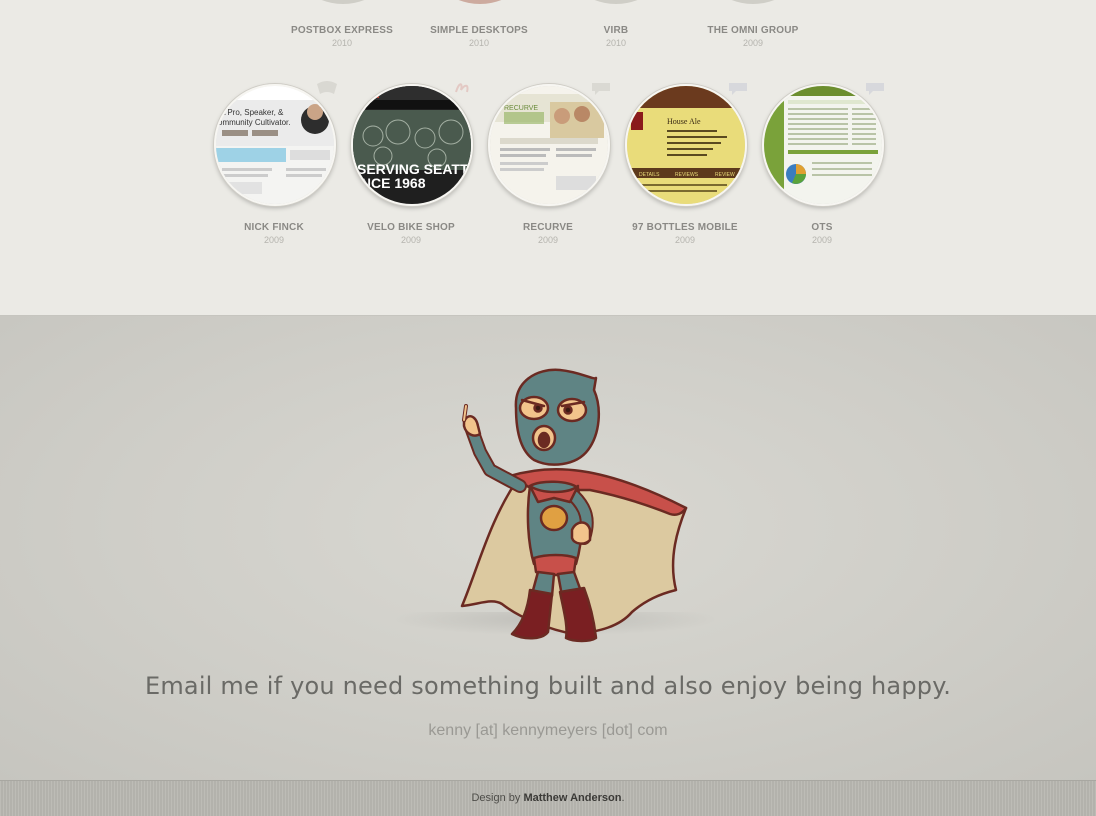  Describe the element at coordinates (823, 145) in the screenshot. I see `portfolio-thumb-ots` at that location.